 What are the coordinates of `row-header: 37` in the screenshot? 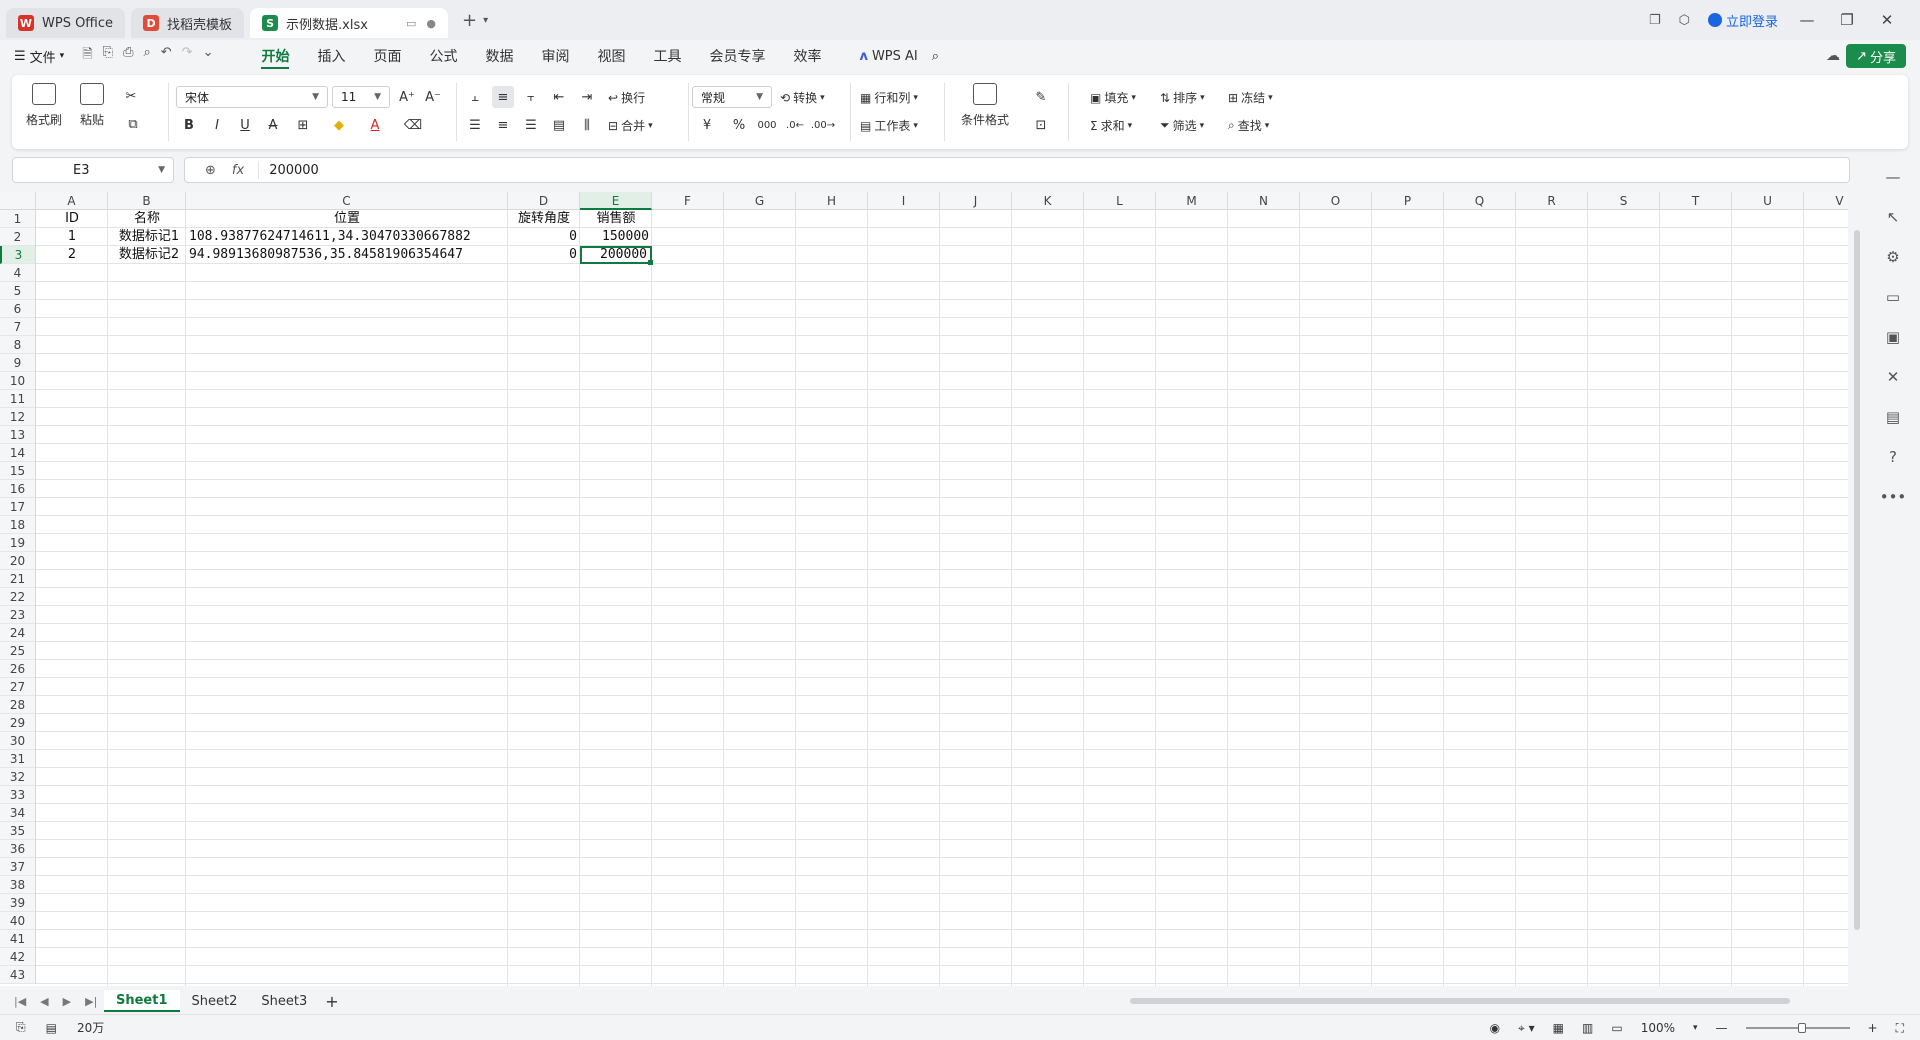 It's located at (17, 867).